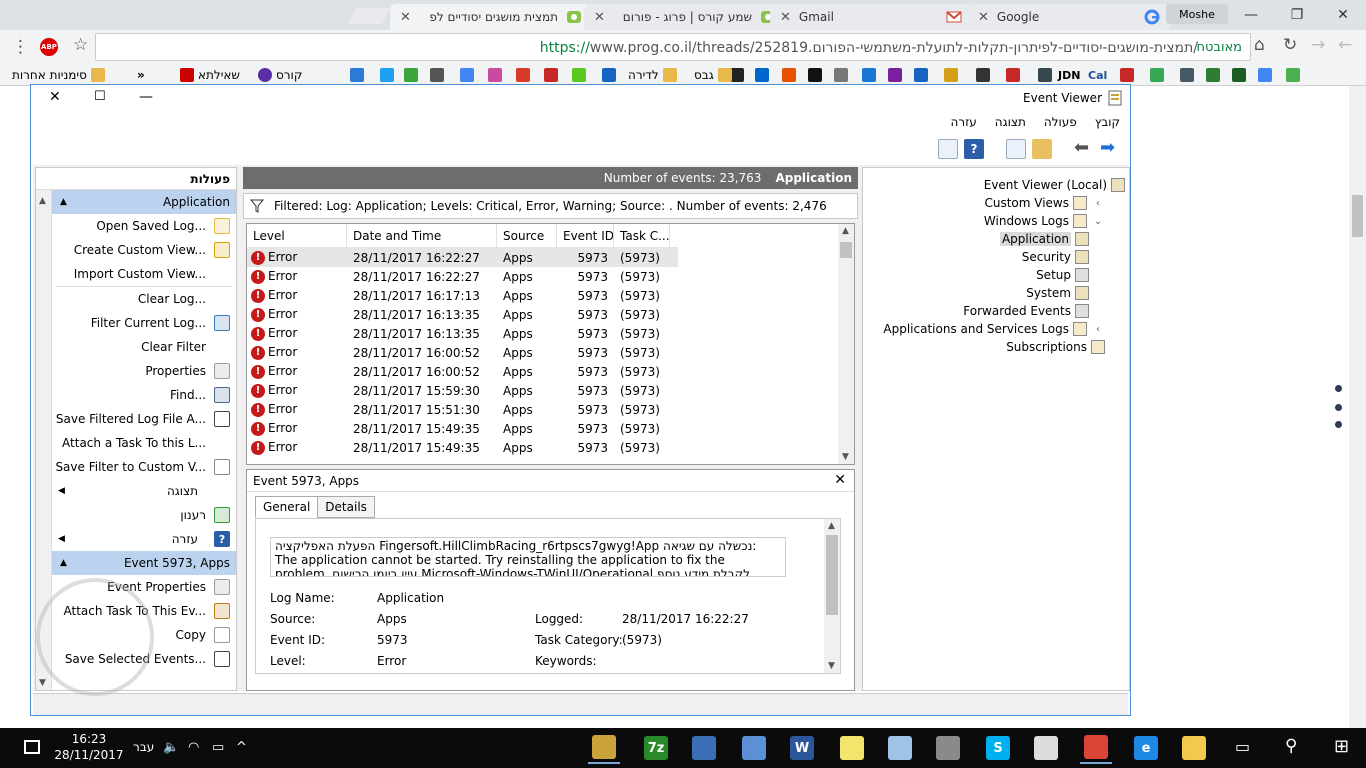 Image resolution: width=1366 pixels, height=768 pixels. Describe the element at coordinates (846, 250) in the screenshot. I see `grid-scrollbar-thumb` at that location.